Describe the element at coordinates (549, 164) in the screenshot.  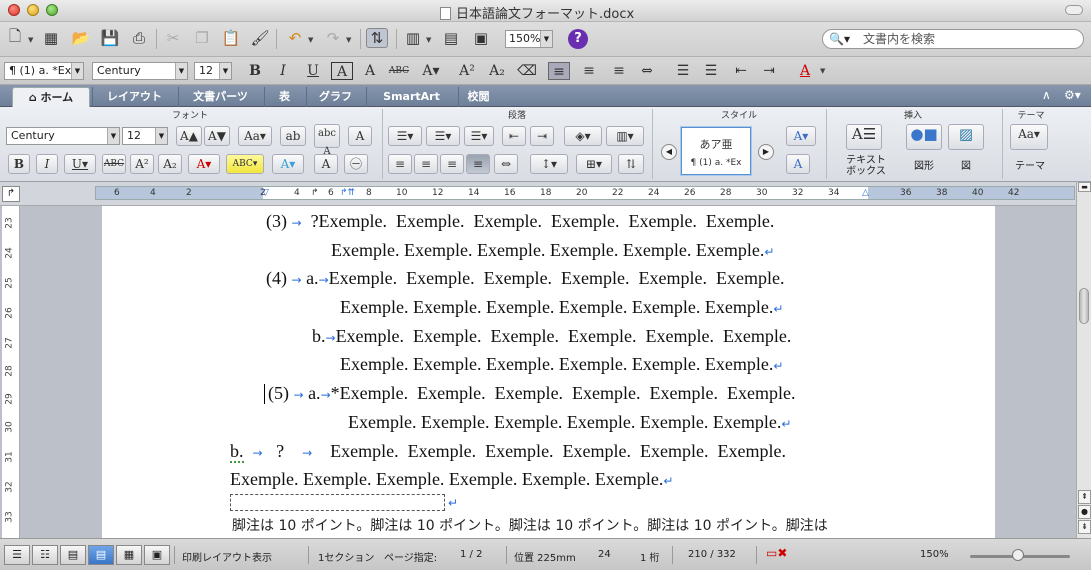
I see `ribbon-line-spacing-icon: ↕▾` at that location.